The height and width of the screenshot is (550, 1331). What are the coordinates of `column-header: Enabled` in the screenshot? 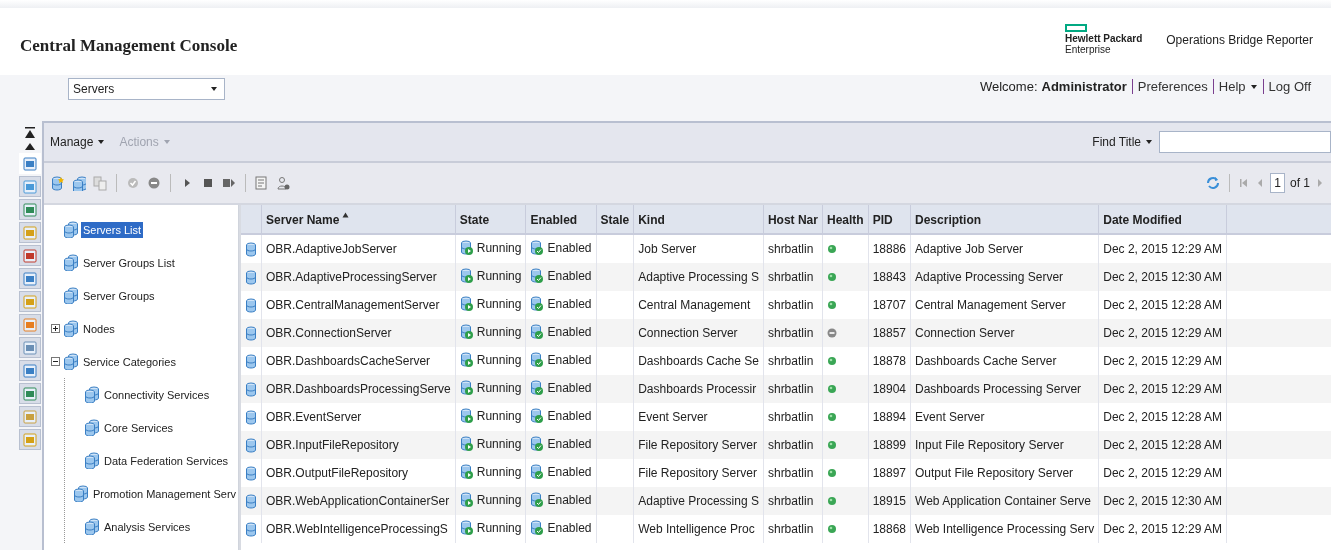 It's located at (560, 219).